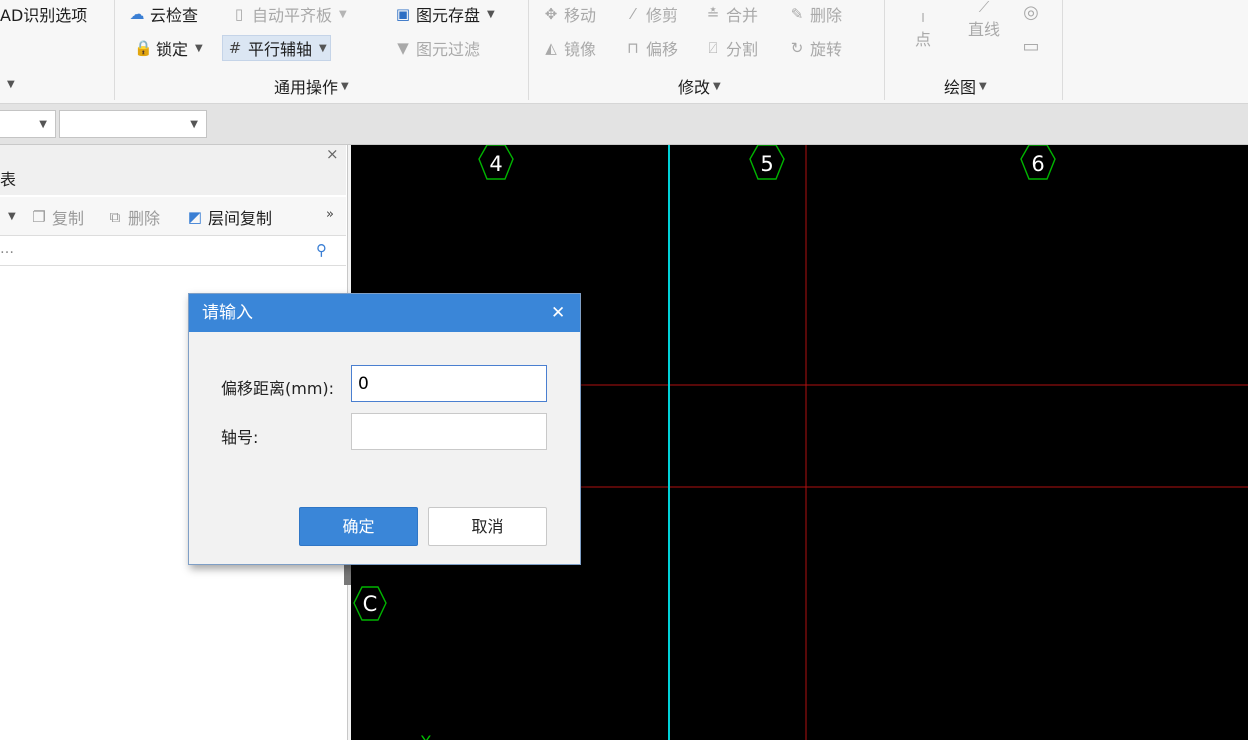 This screenshot has width=1248, height=740. Describe the element at coordinates (403, 14) in the screenshot. I see `save-disk-icon: ▣` at that location.